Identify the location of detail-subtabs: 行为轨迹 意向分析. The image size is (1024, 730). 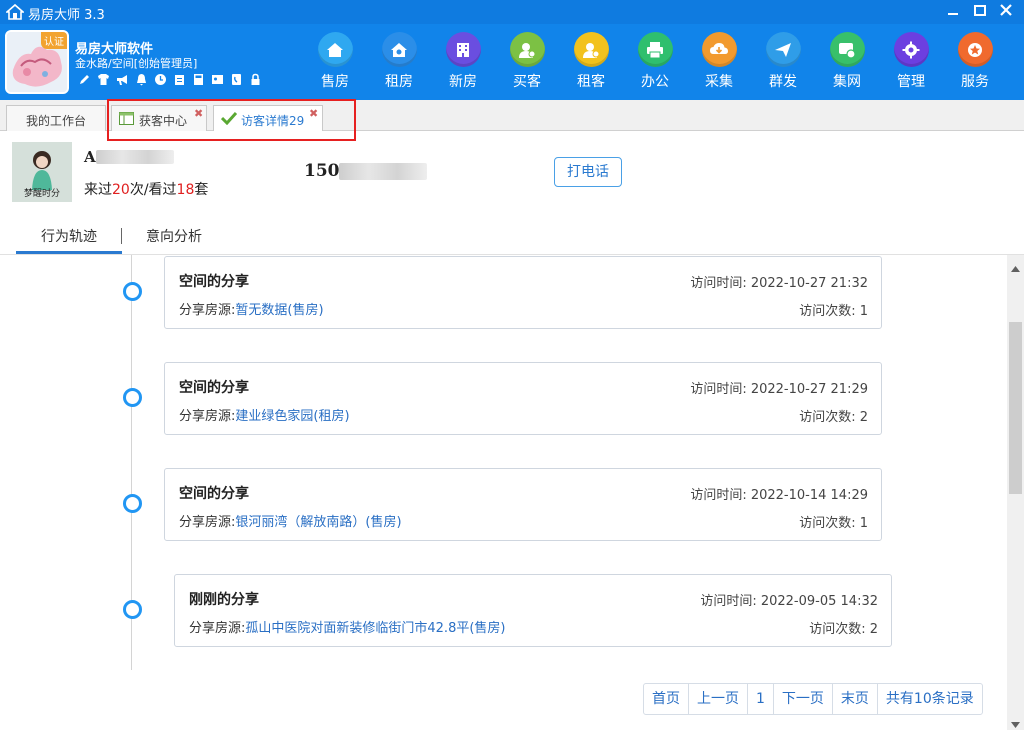
(512, 237).